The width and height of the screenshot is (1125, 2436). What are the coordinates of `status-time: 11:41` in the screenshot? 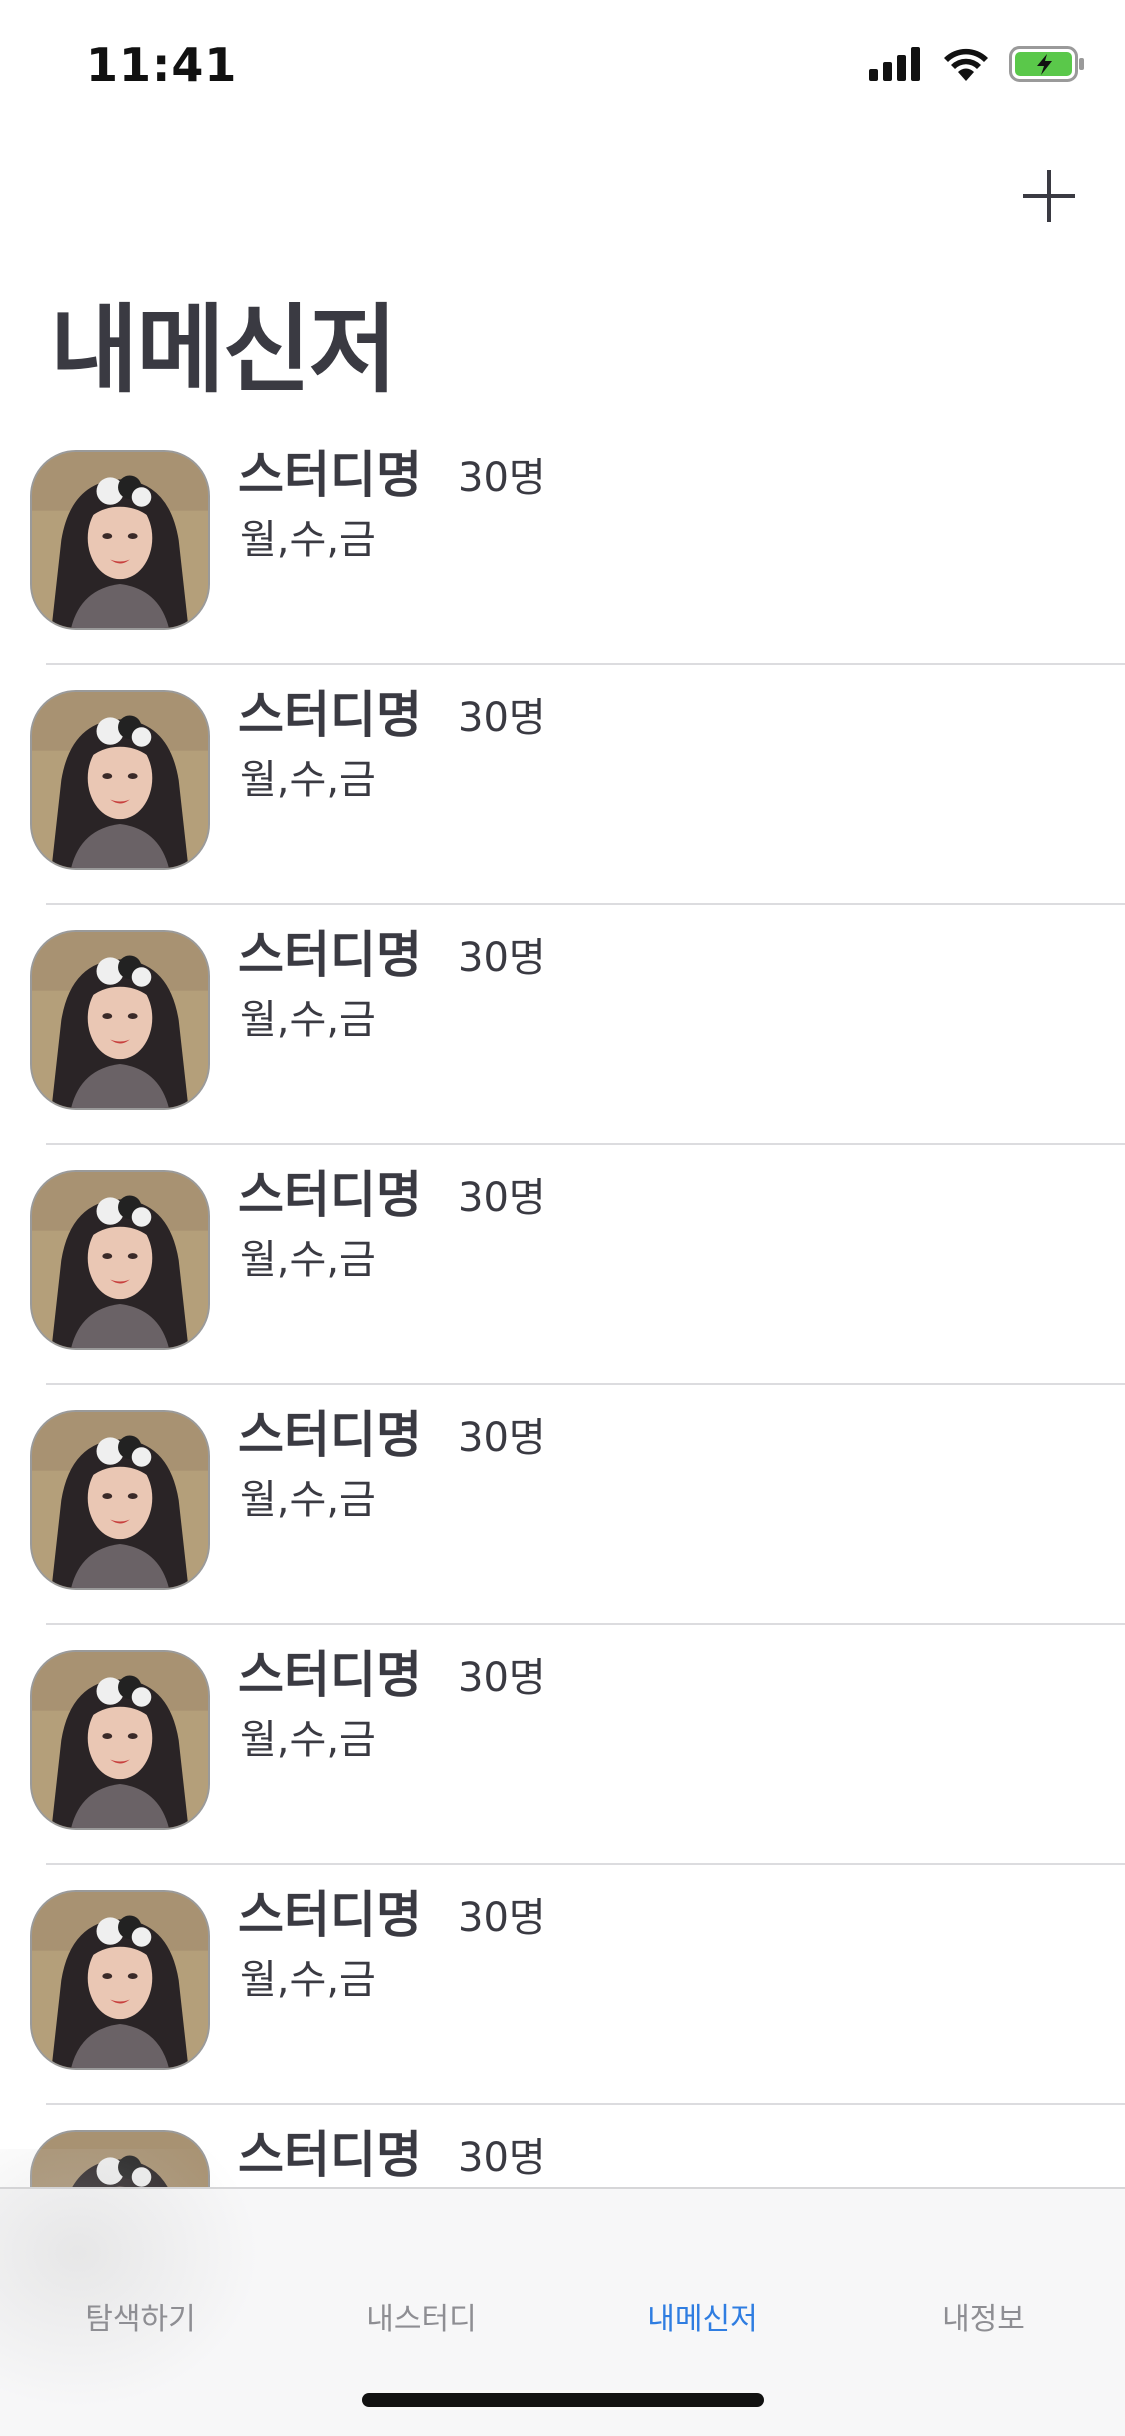 It's located at (162, 65).